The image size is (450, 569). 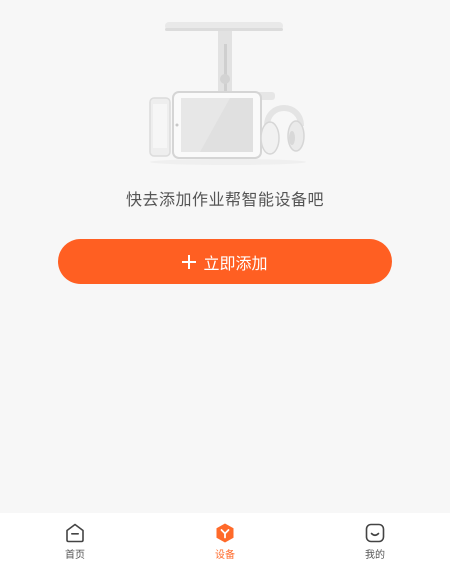 I want to click on tab-device: 设备, so click(x=225, y=541).